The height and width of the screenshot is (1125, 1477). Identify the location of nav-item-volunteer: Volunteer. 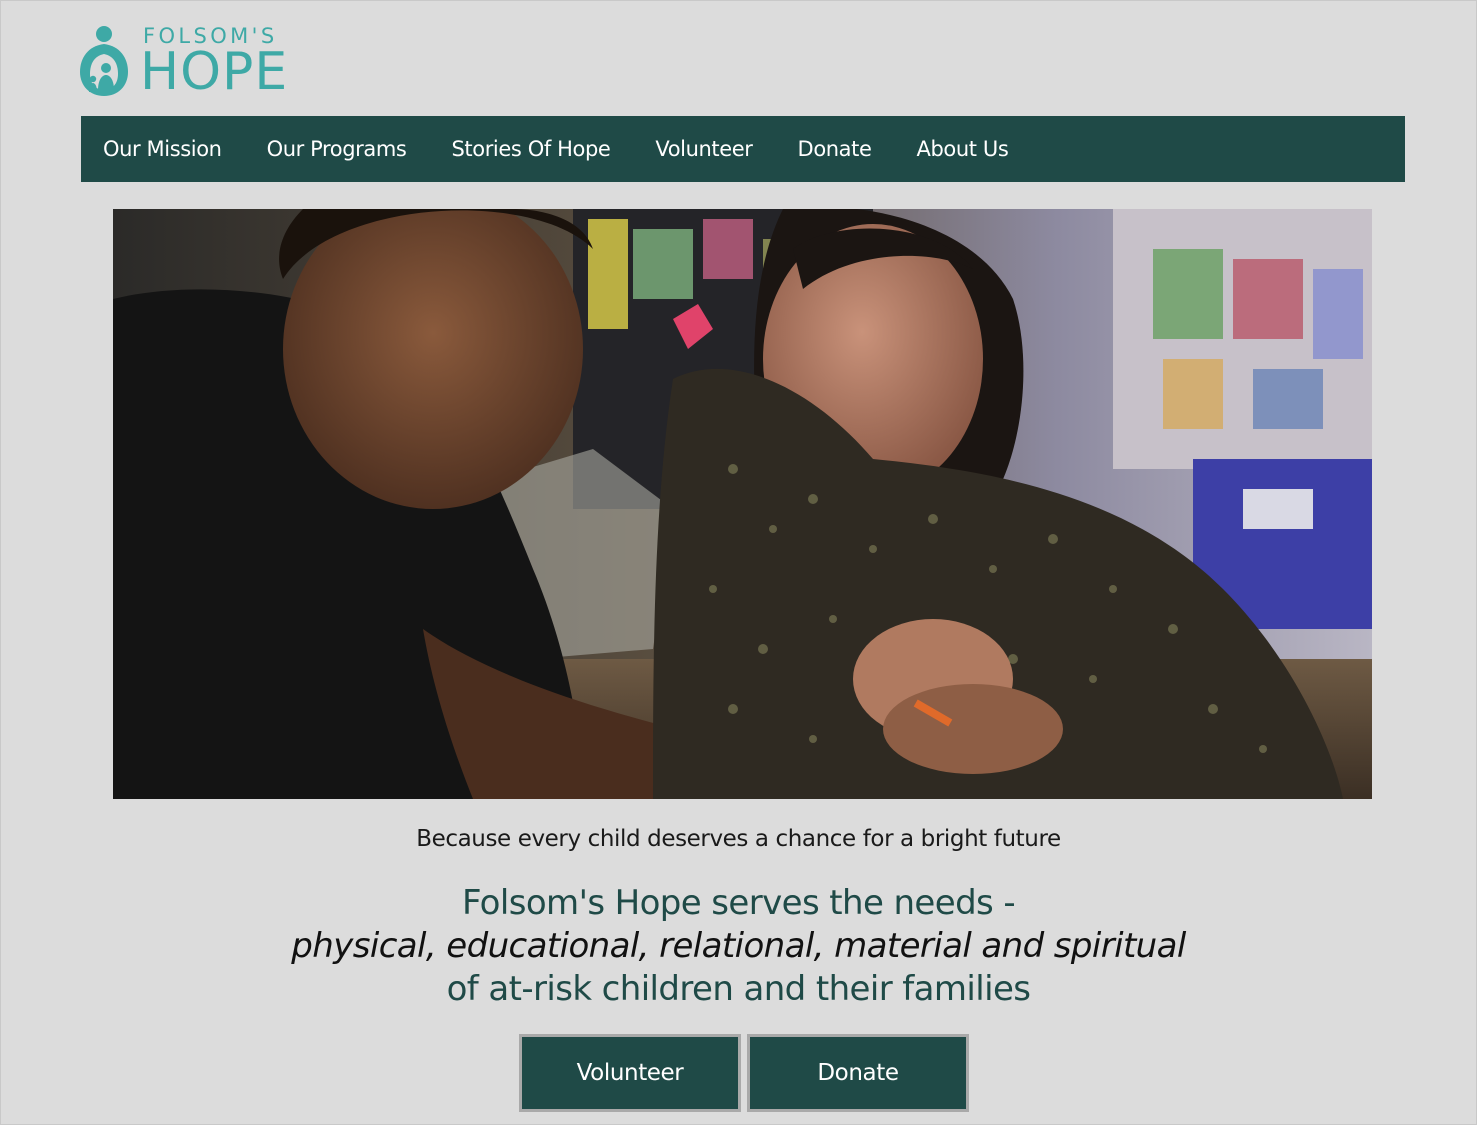
(704, 149).